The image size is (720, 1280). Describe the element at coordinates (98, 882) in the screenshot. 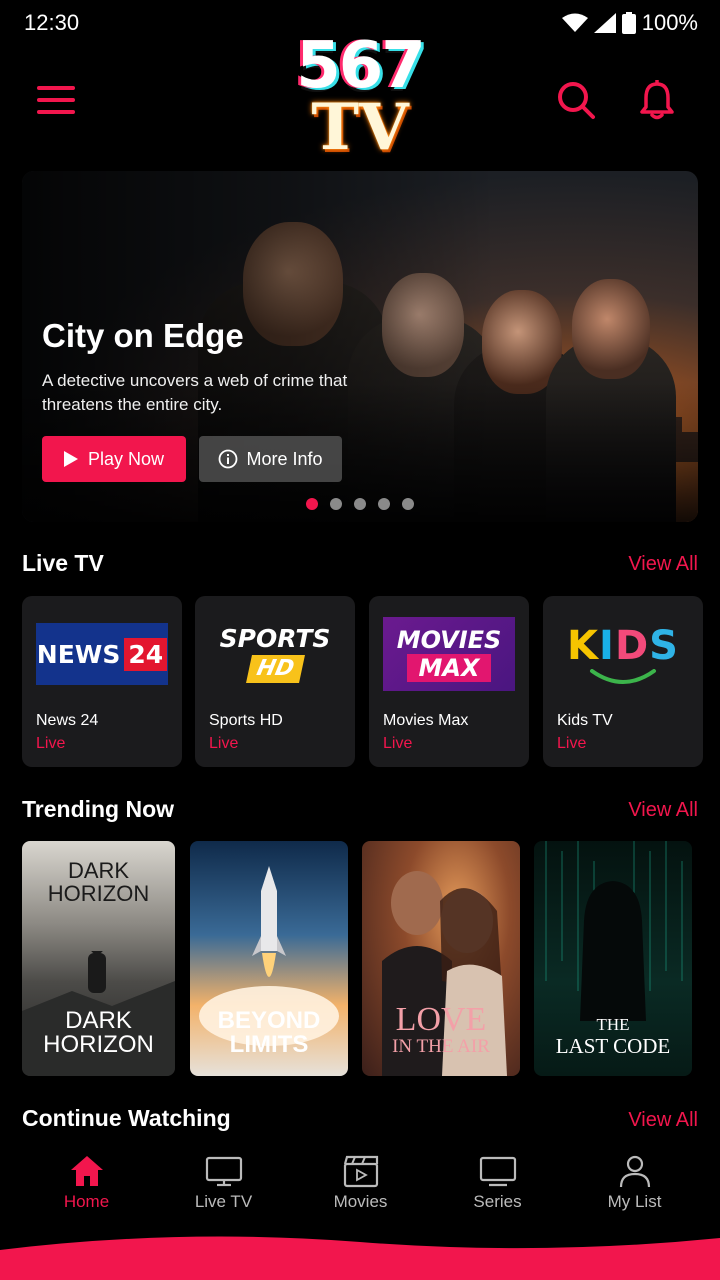

I see `poster-title-top: DARK HORIZON` at that location.